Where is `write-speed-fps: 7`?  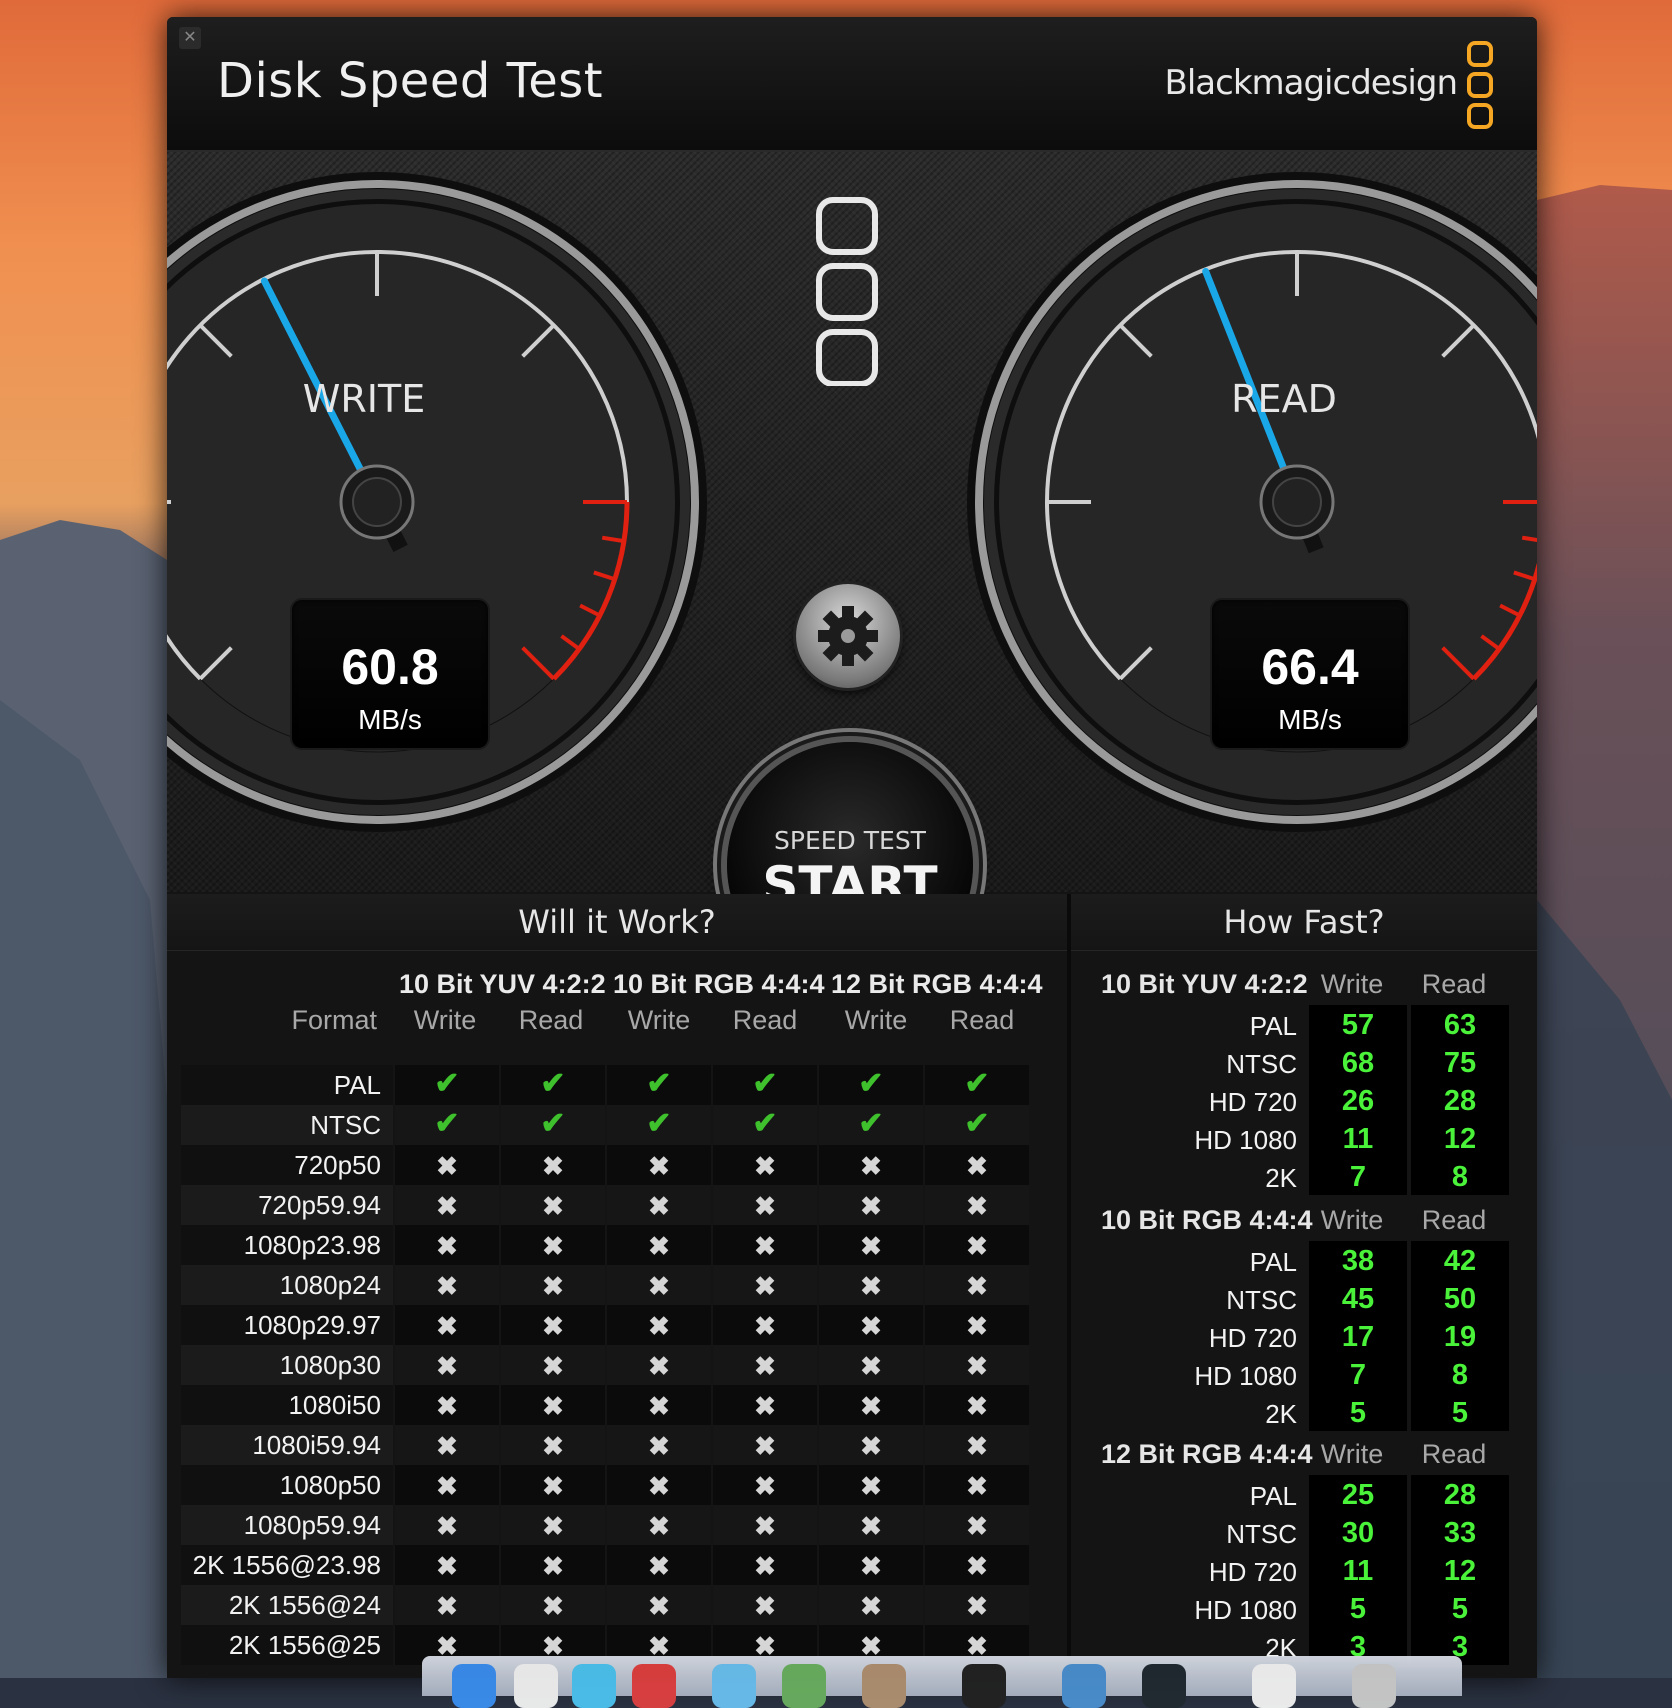 write-speed-fps: 7 is located at coordinates (1358, 1177).